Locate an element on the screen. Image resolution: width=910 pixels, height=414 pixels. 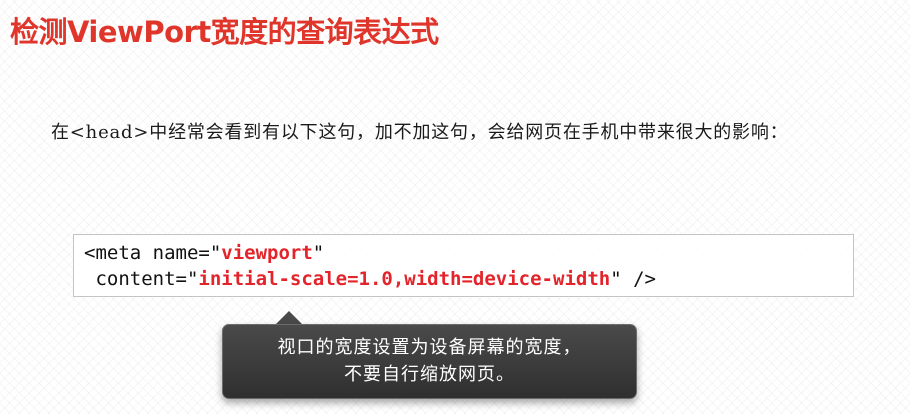
code-line-1-value: viewport is located at coordinates (267, 253).